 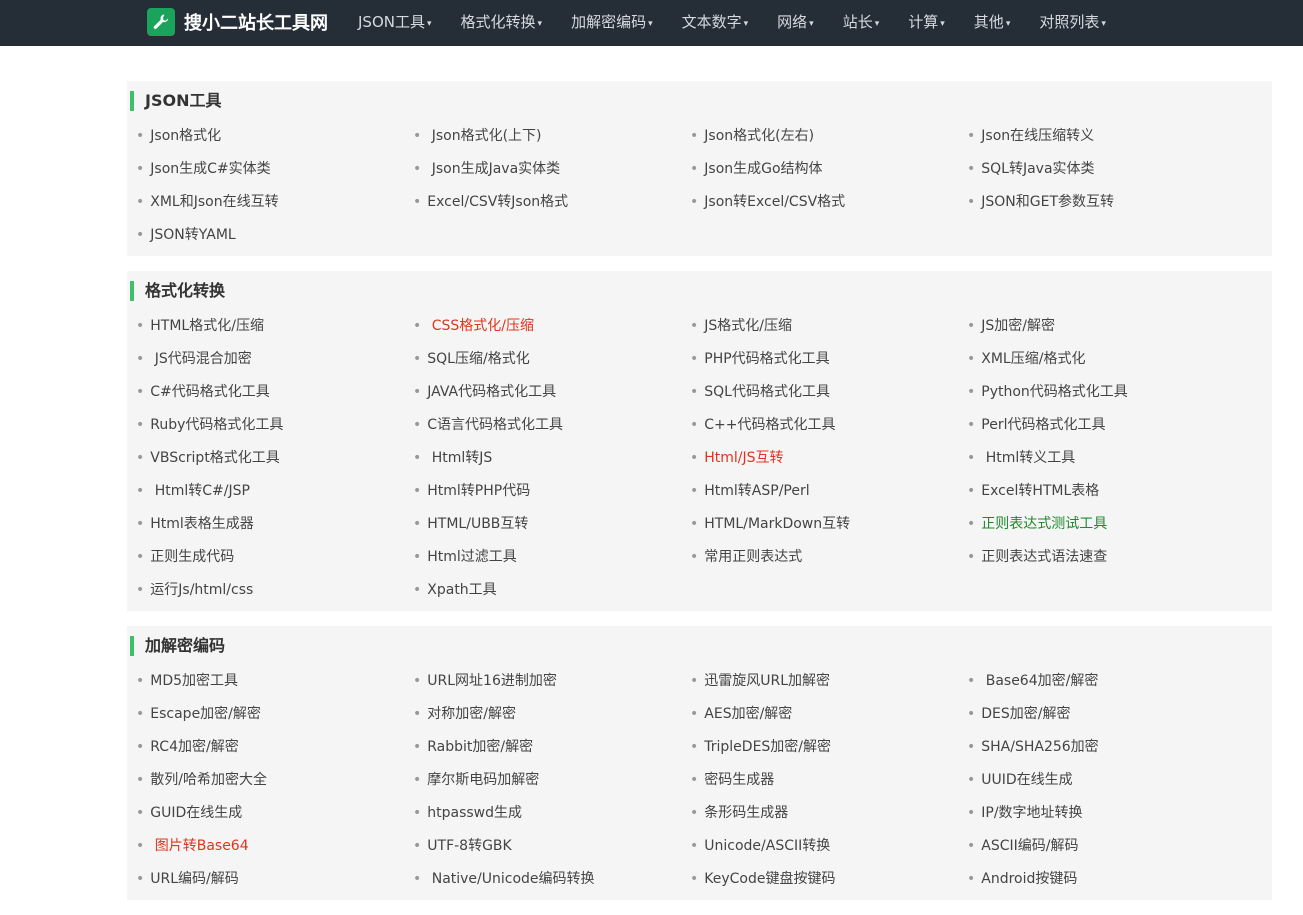 I want to click on tool-link: • Json格式化(上下), so click(x=551, y=137).